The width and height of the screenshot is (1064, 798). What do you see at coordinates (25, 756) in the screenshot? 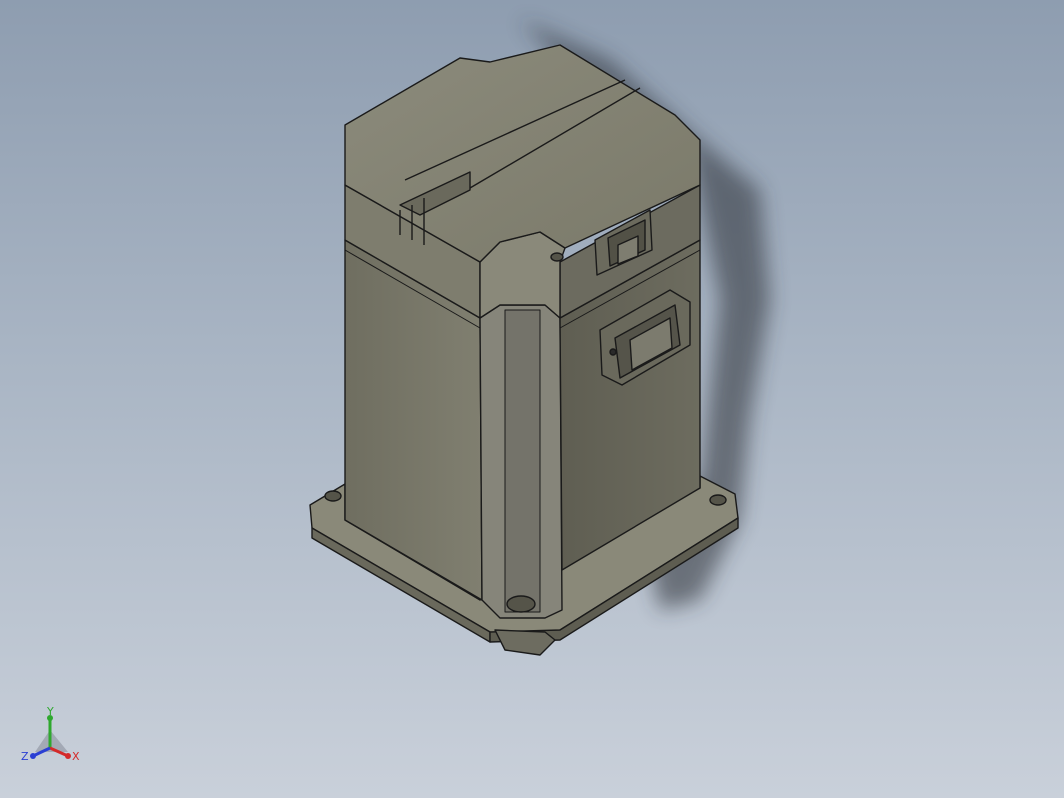
I see `triad-z-label: Z` at bounding box center [25, 756].